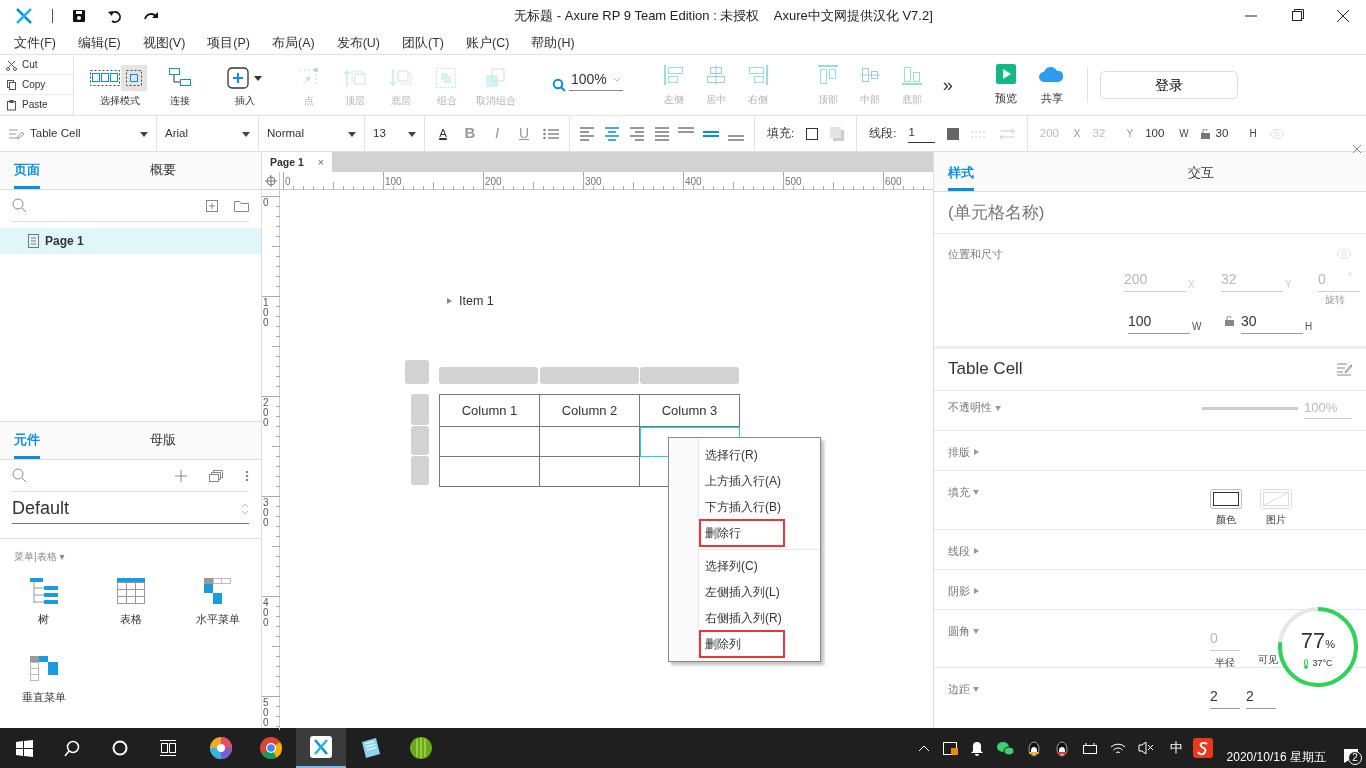 The image size is (1366, 768). What do you see at coordinates (1184, 134) in the screenshot?
I see `axis-label: W` at bounding box center [1184, 134].